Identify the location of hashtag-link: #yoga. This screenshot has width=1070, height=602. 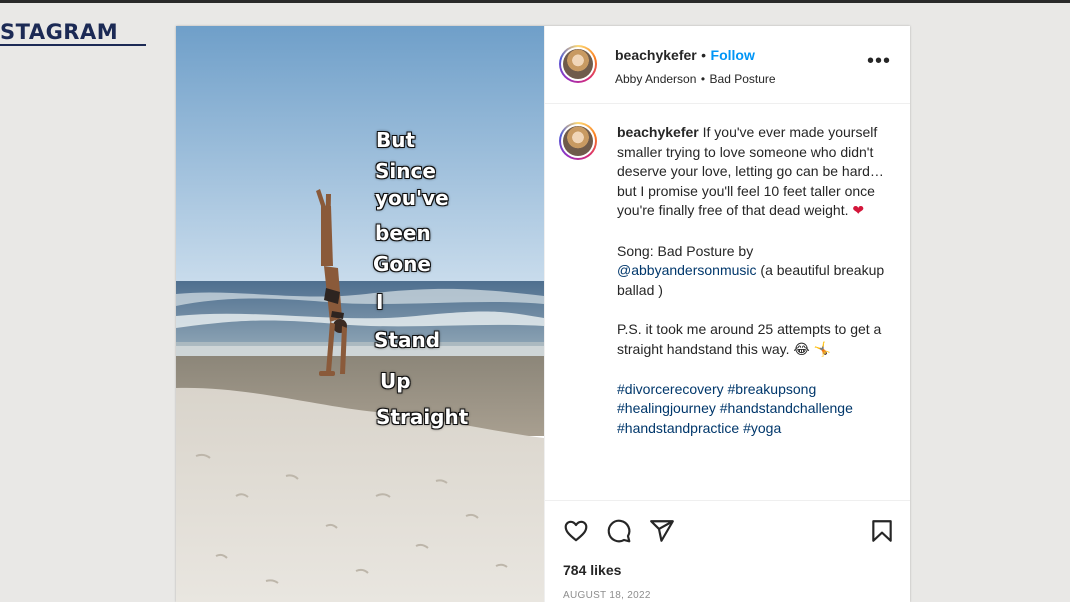
(762, 428).